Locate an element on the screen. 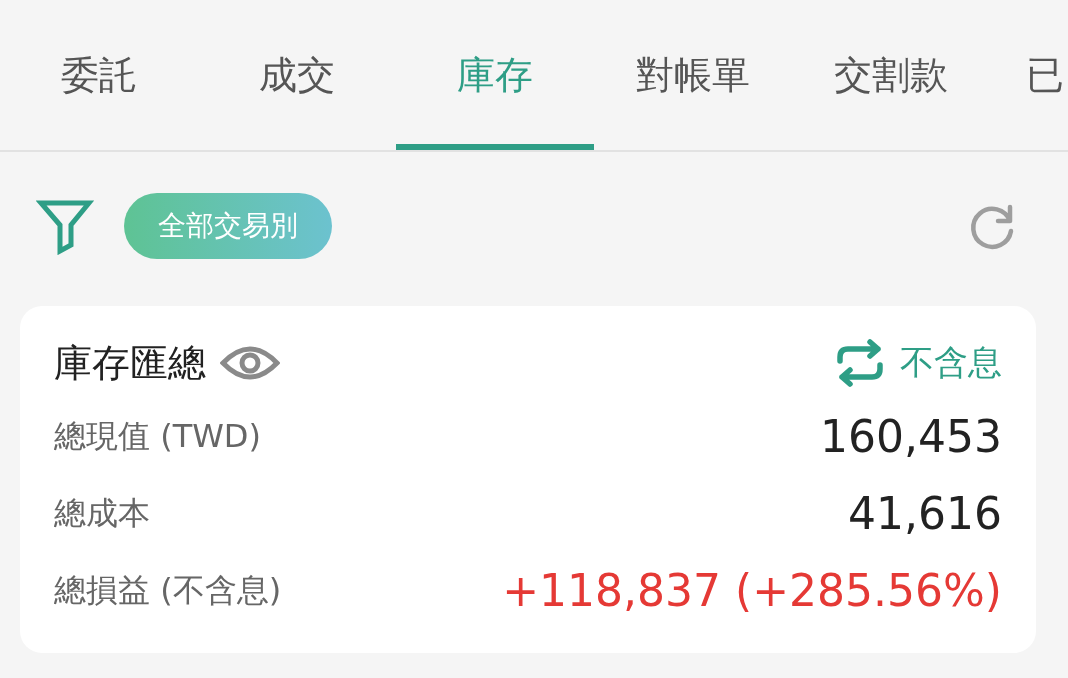  row-label: 總現值 (TWD) is located at coordinates (157, 436).